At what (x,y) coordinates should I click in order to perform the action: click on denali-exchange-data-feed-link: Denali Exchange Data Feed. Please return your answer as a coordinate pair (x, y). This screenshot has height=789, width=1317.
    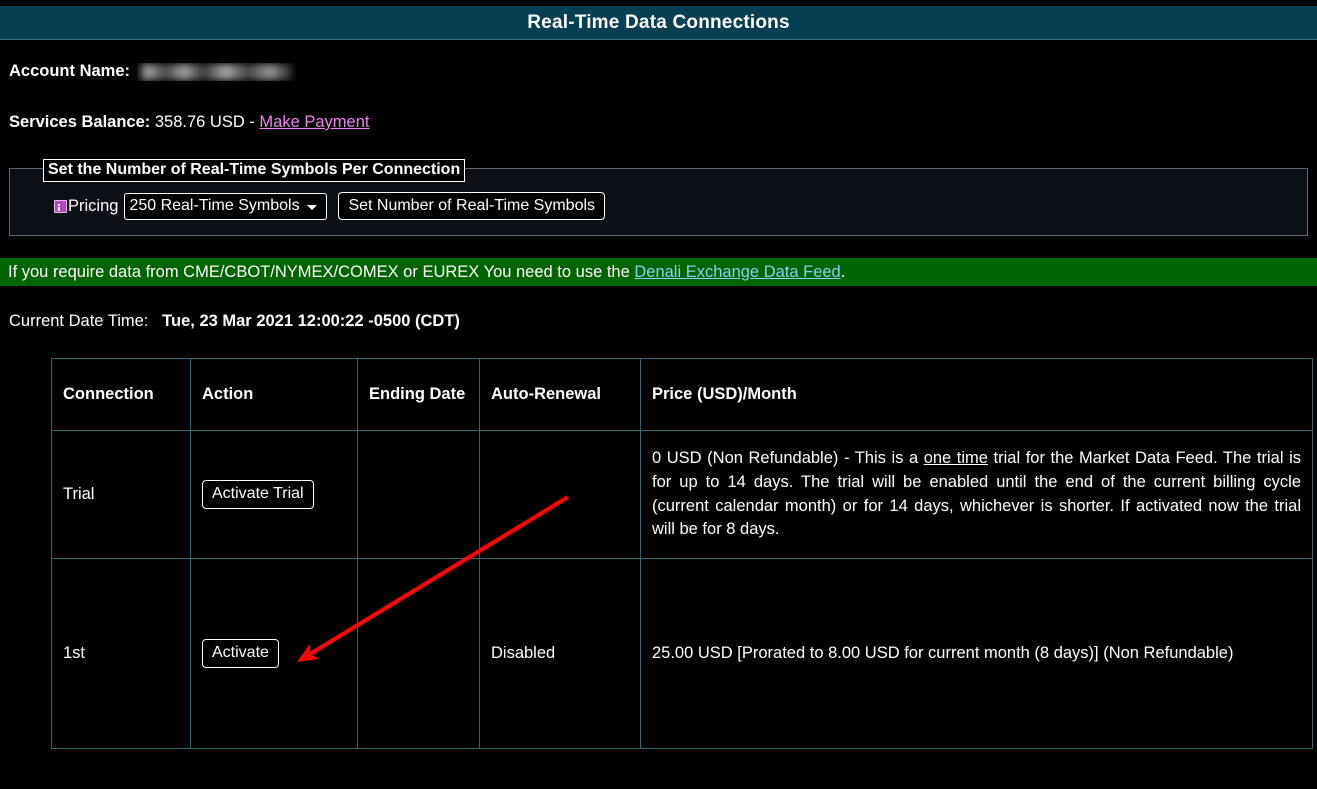
    Looking at the image, I should click on (737, 272).